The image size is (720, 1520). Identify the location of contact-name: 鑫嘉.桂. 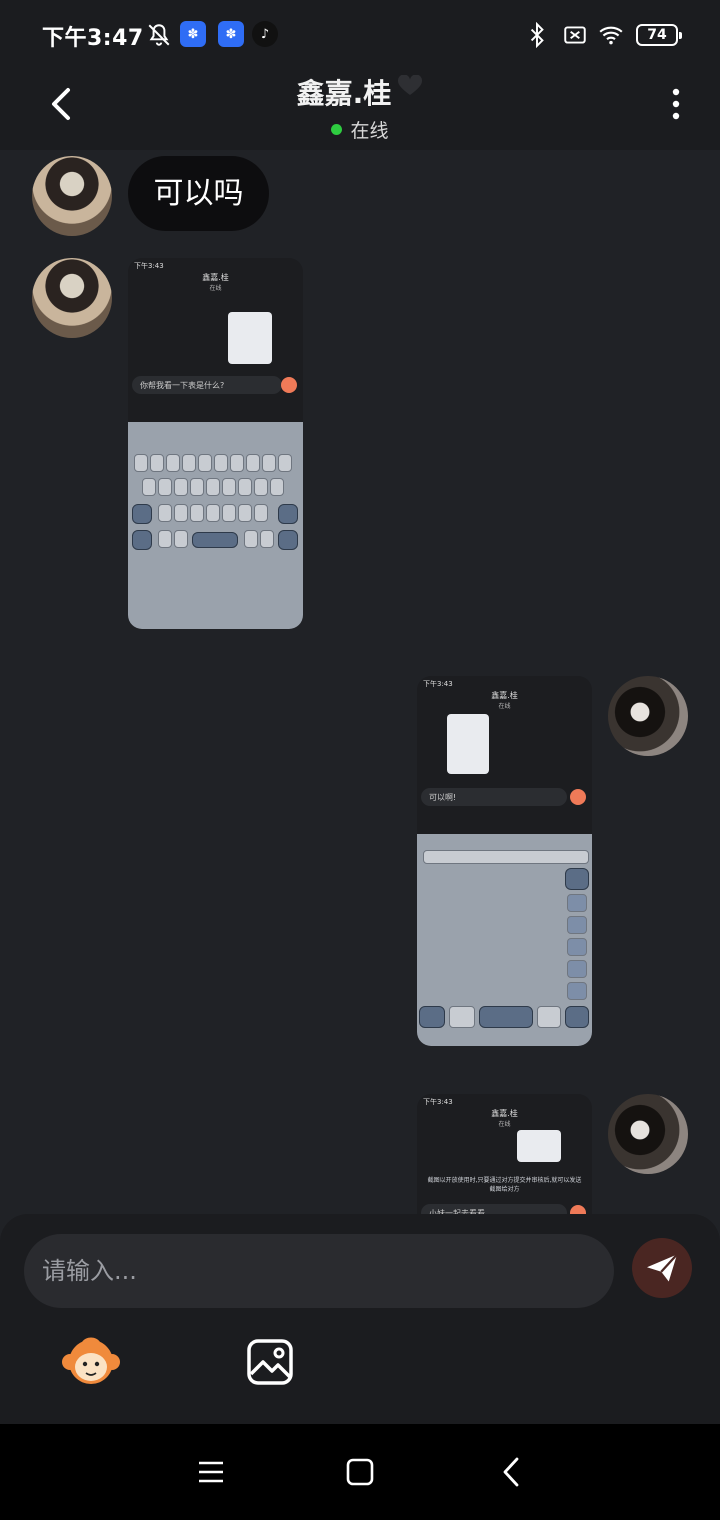
(344, 93).